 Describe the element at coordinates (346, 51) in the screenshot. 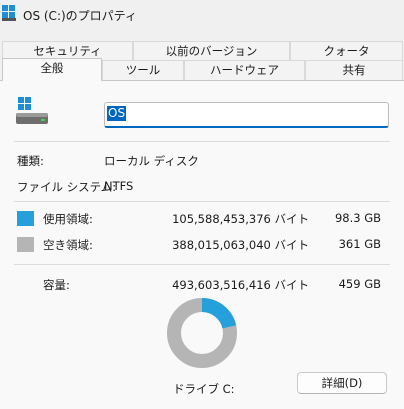

I see `tab-quota: クォータ` at that location.